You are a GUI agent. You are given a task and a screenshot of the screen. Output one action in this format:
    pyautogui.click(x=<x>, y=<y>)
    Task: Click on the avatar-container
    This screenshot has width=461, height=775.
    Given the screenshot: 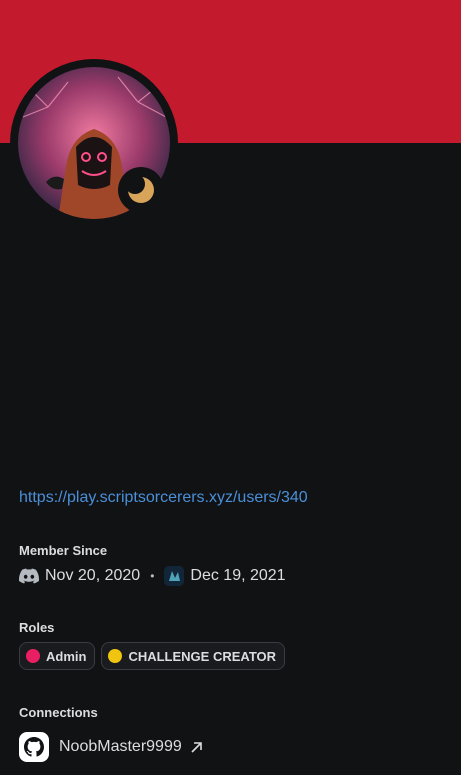 What is the action you would take?
    pyautogui.click(x=94, y=143)
    